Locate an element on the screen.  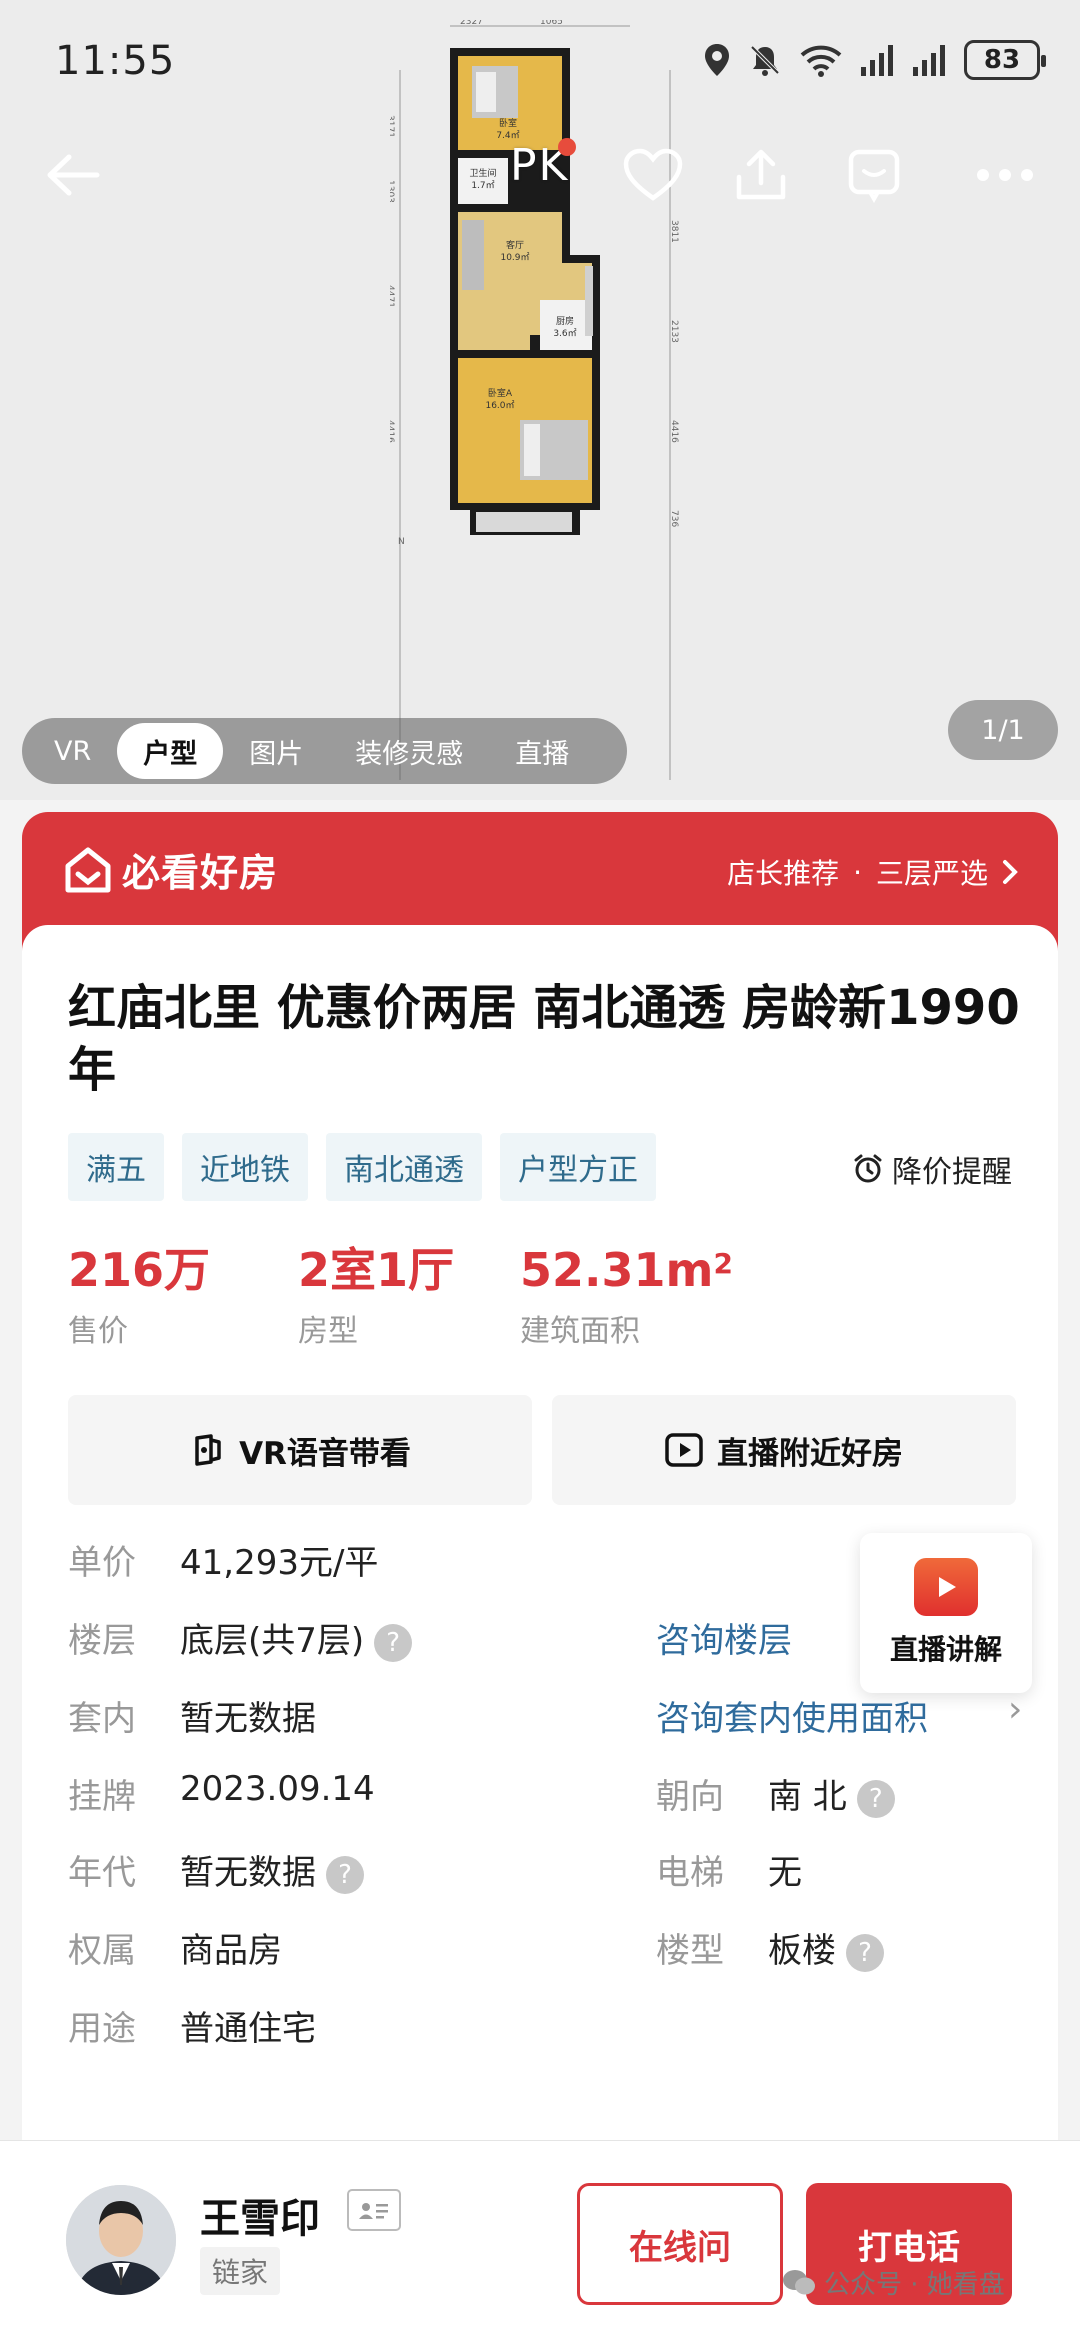
agency-badge: 链家 is located at coordinates (240, 2271).